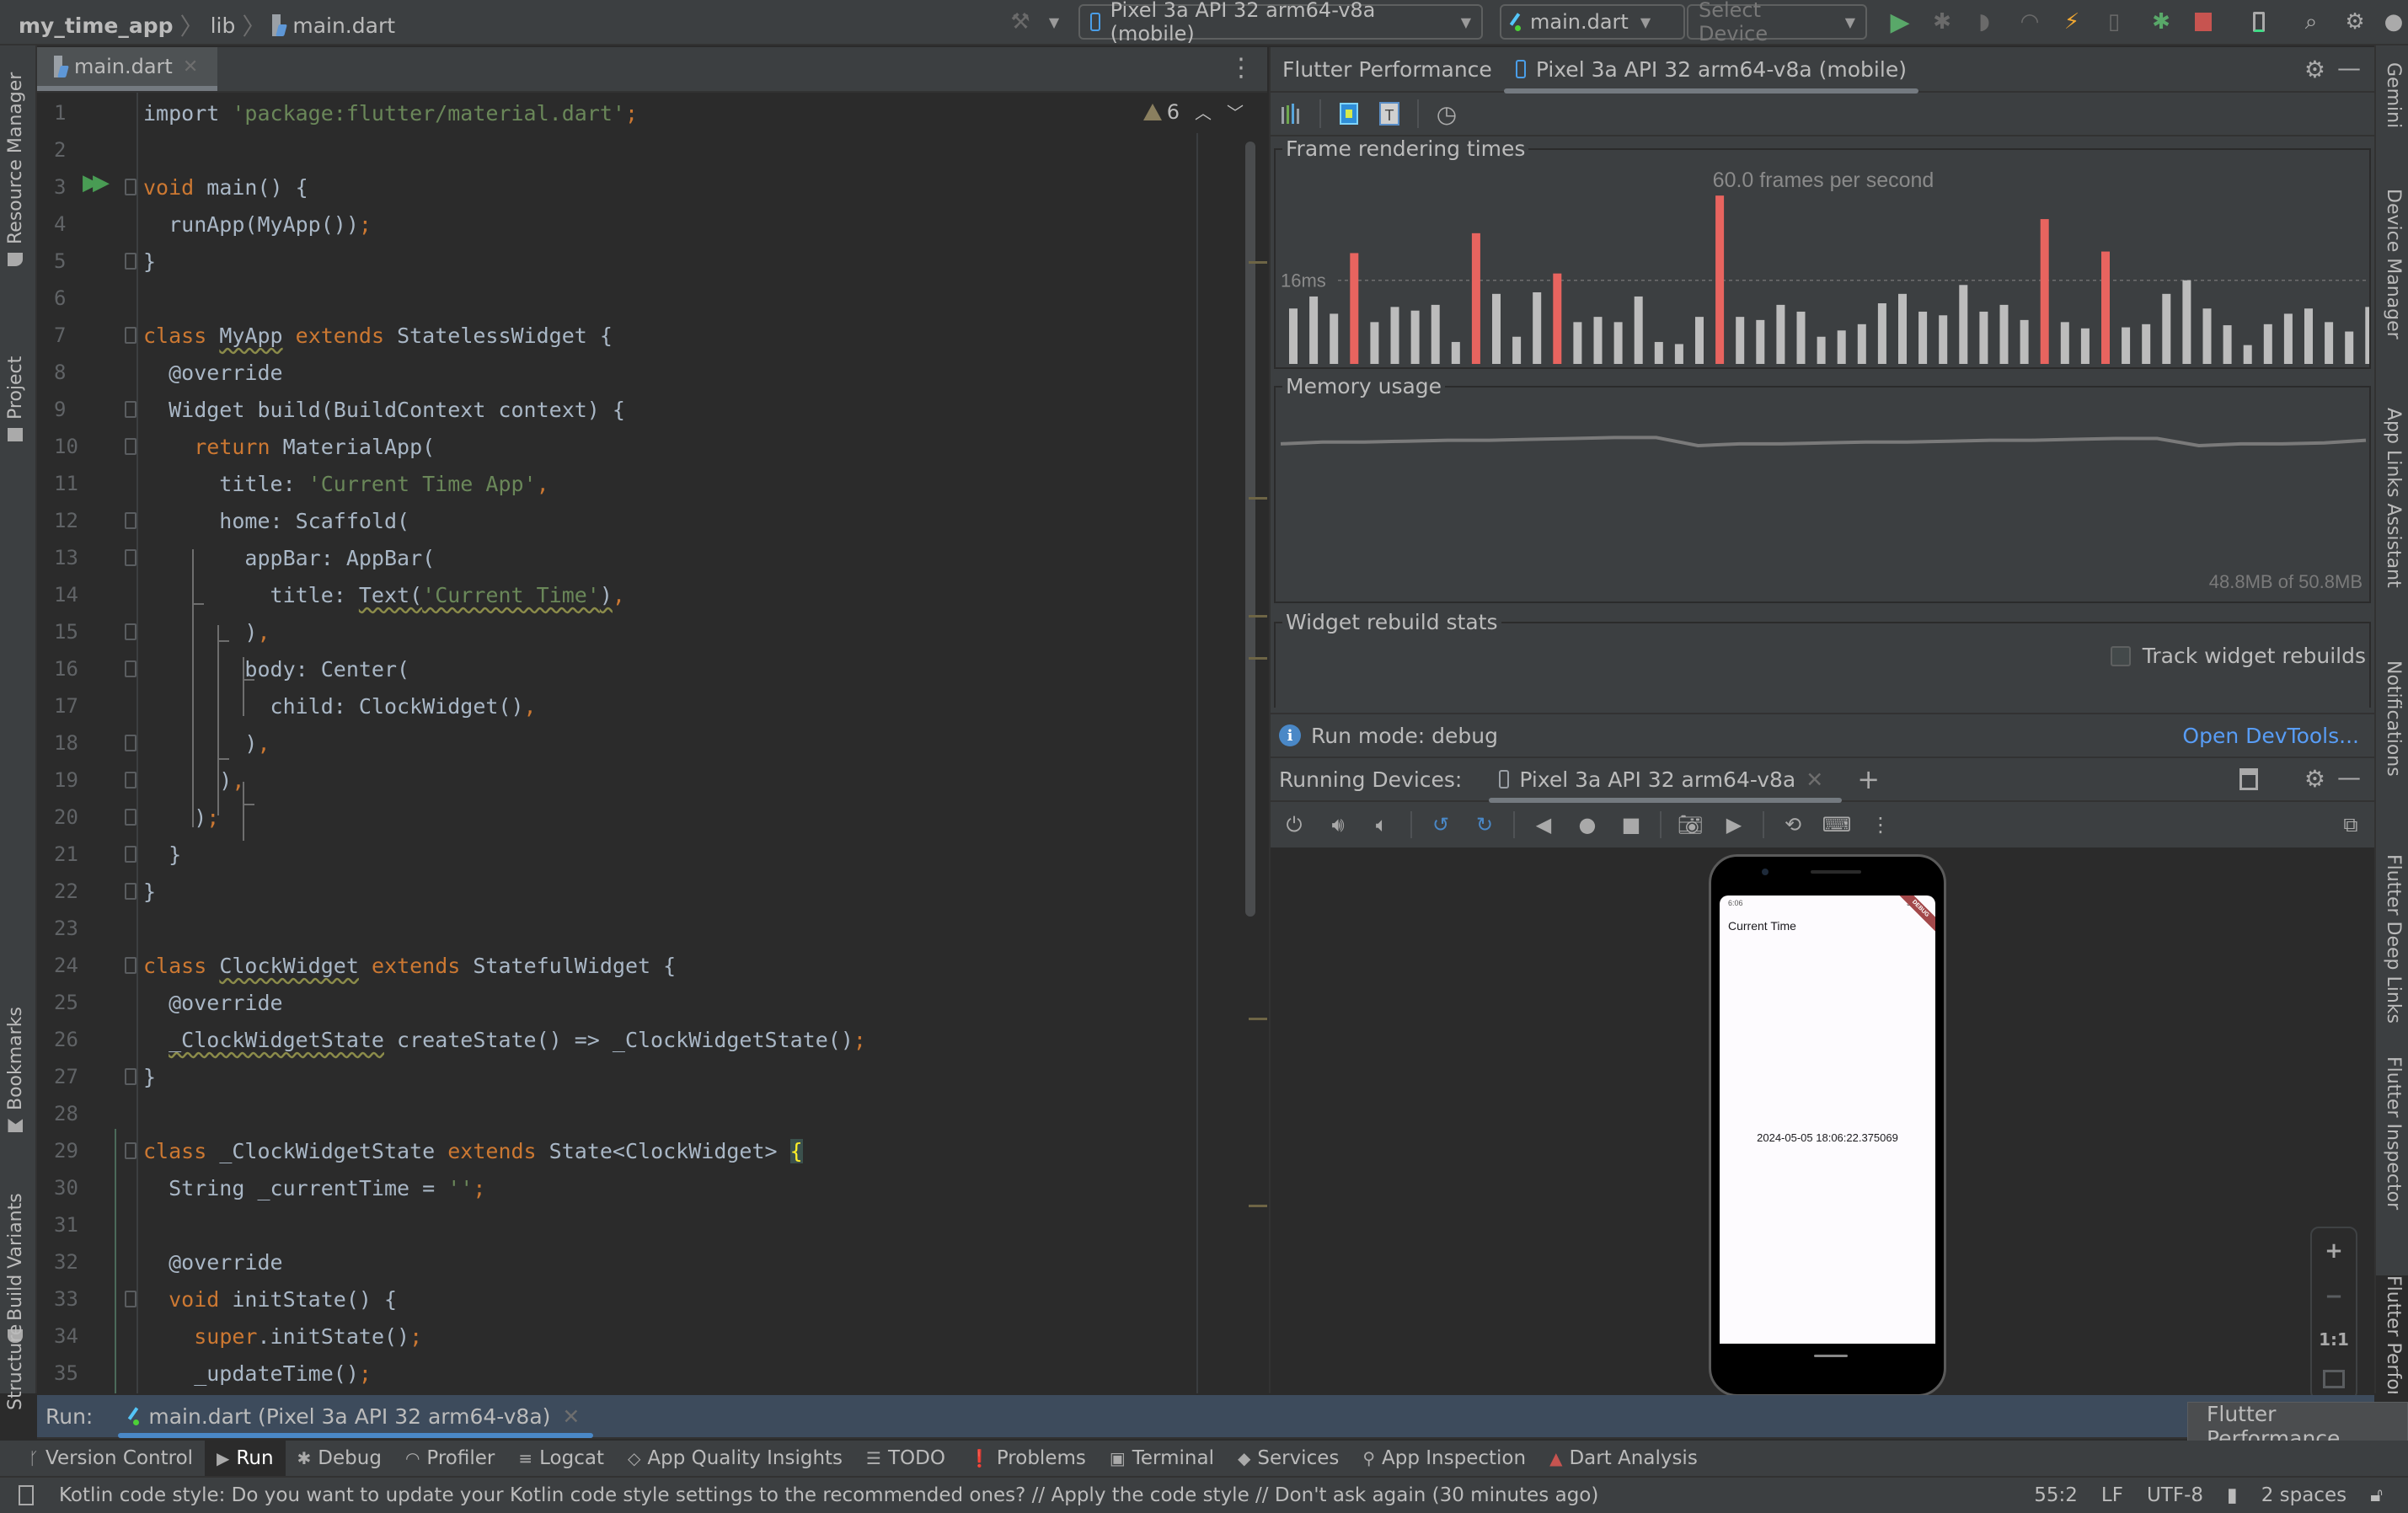 The height and width of the screenshot is (1513, 2408). I want to click on code-line: 5}, so click(627, 261).